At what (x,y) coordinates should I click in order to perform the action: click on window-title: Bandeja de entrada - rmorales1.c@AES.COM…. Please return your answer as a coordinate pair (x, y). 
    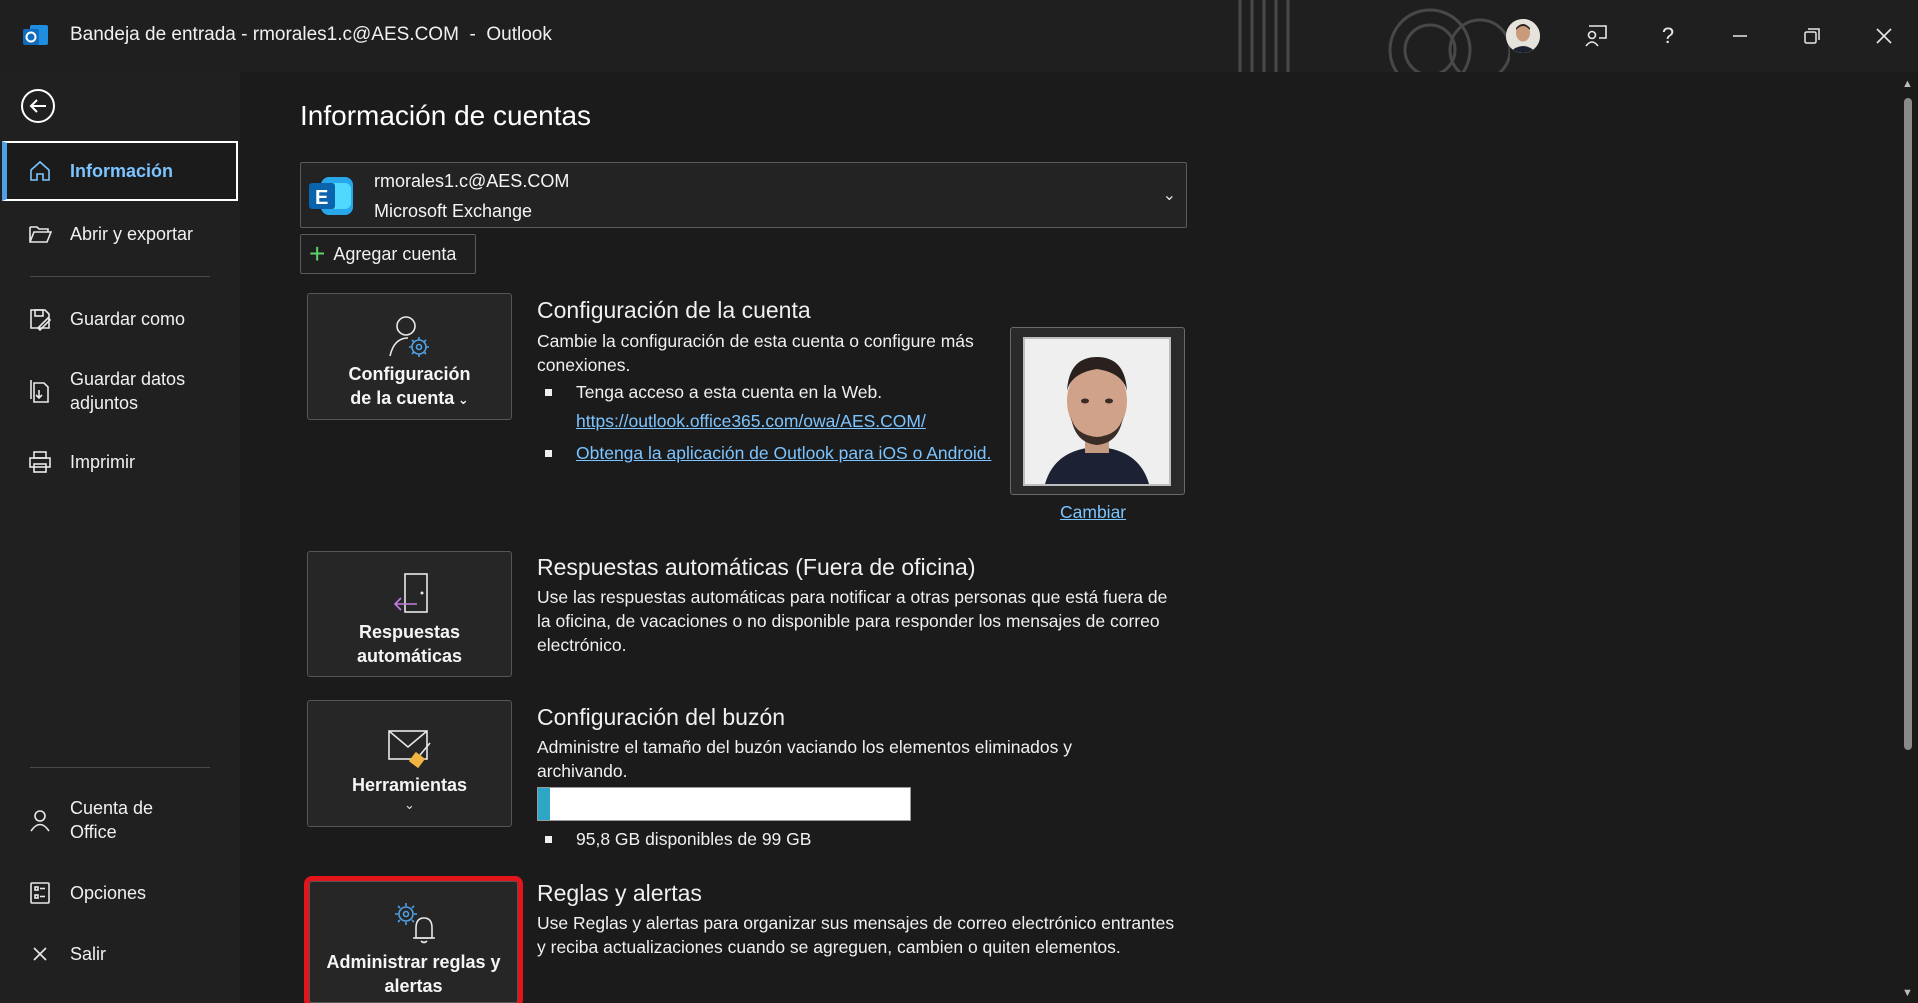
    Looking at the image, I should click on (311, 34).